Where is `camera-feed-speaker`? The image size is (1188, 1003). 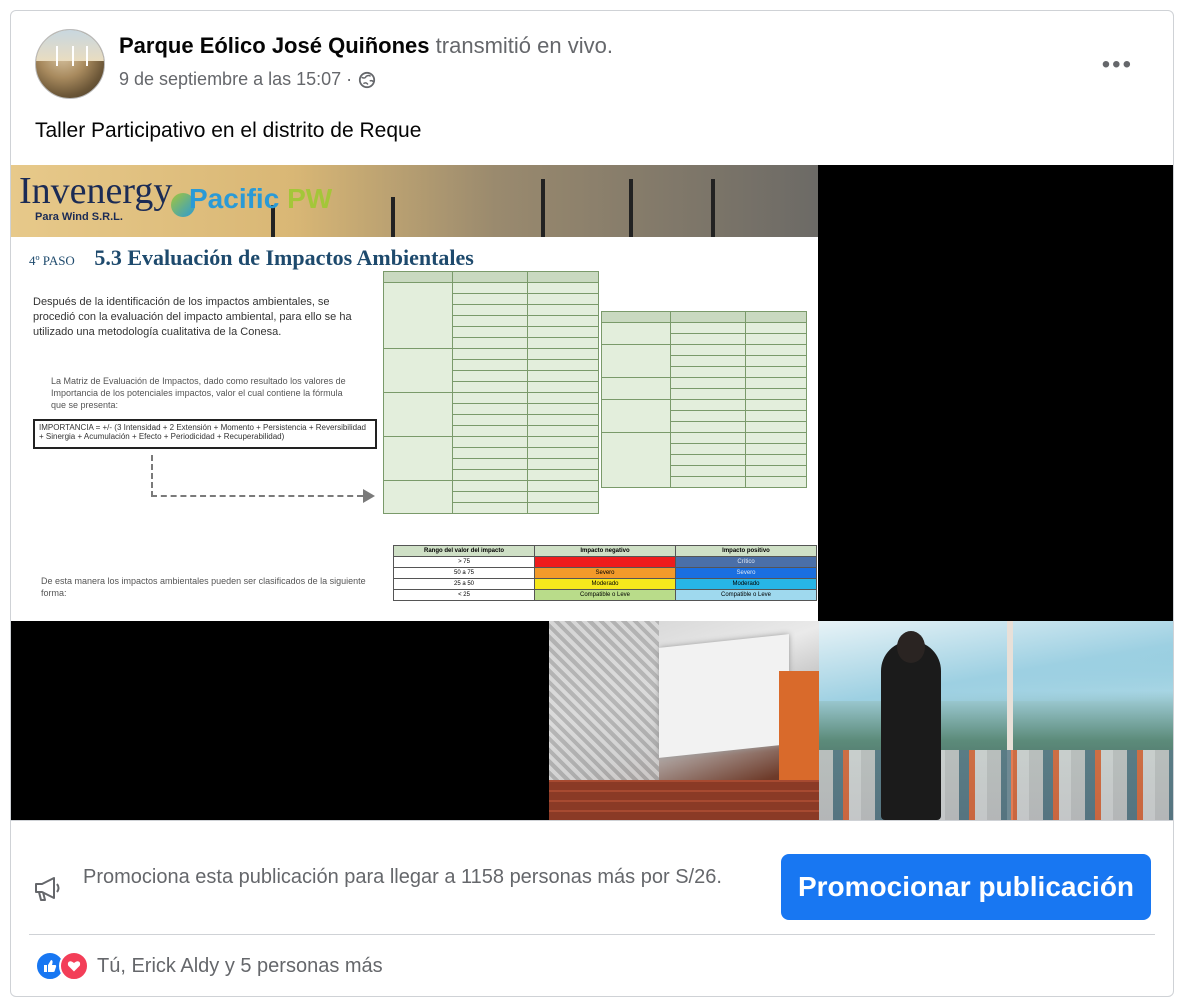 camera-feed-speaker is located at coordinates (996, 720).